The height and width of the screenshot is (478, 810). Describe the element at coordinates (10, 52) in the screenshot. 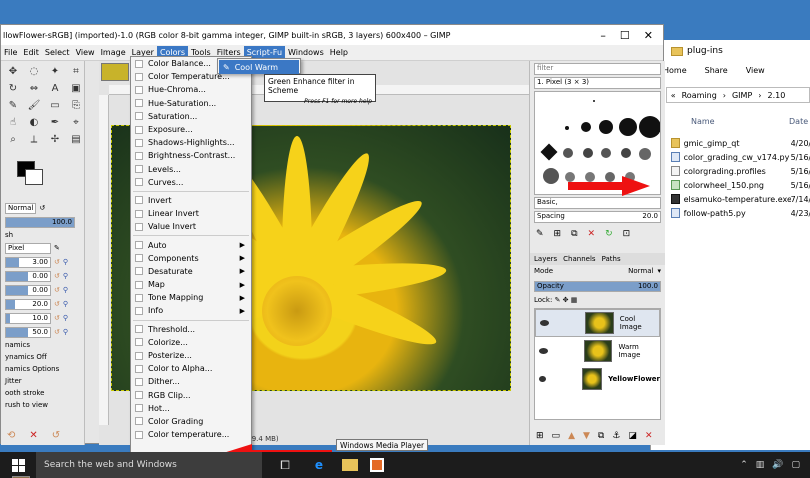

I see `menu-file: File` at that location.